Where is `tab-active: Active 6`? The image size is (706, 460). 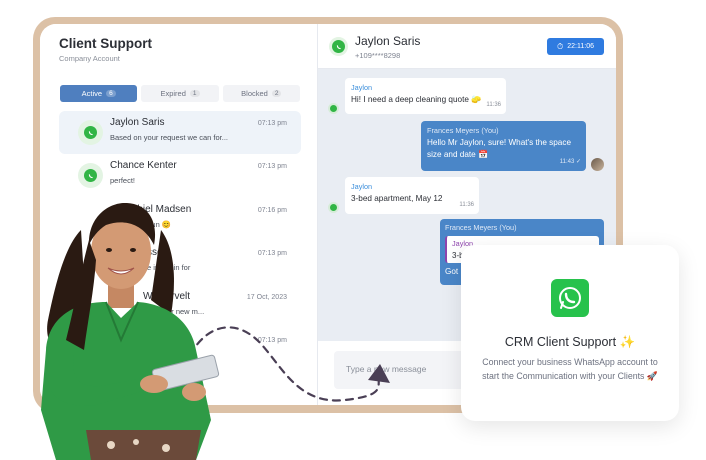 tab-active: Active 6 is located at coordinates (99, 93).